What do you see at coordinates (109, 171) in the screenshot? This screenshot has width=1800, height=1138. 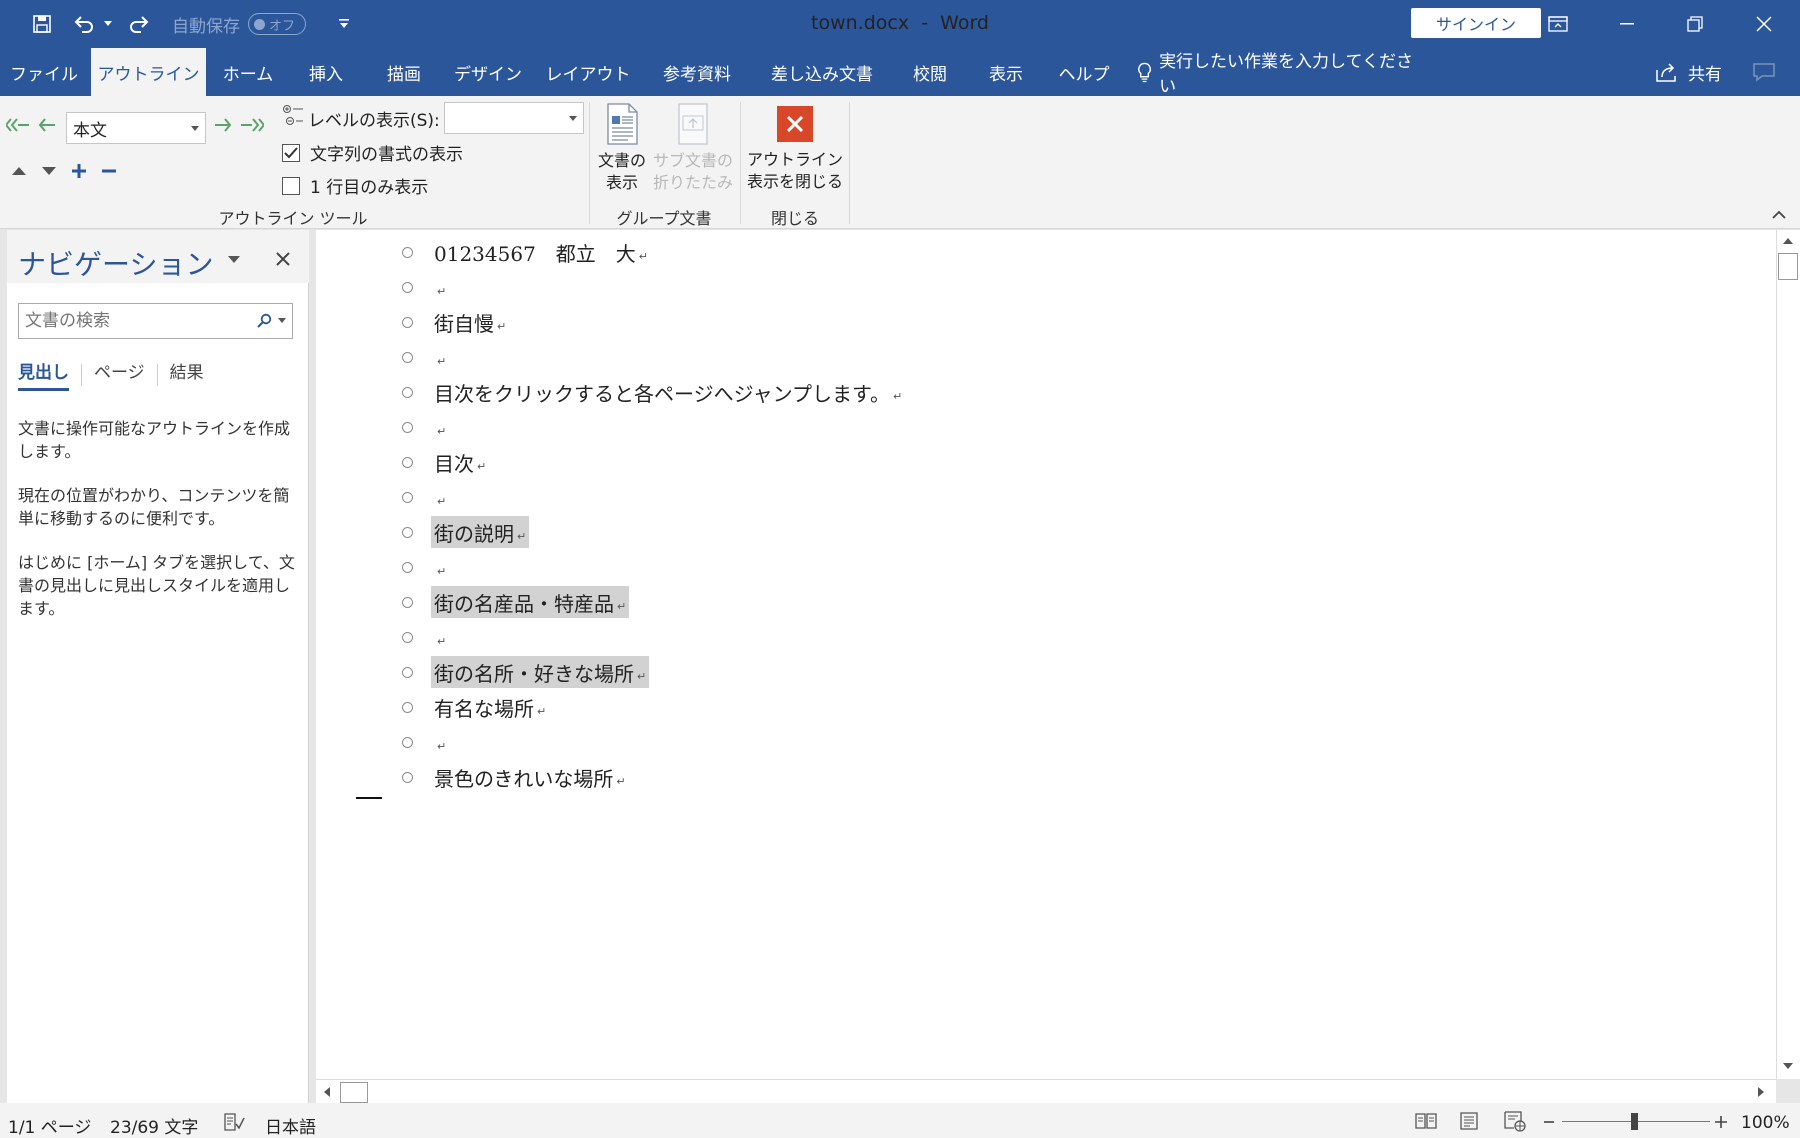 I see `collapse-icon` at bounding box center [109, 171].